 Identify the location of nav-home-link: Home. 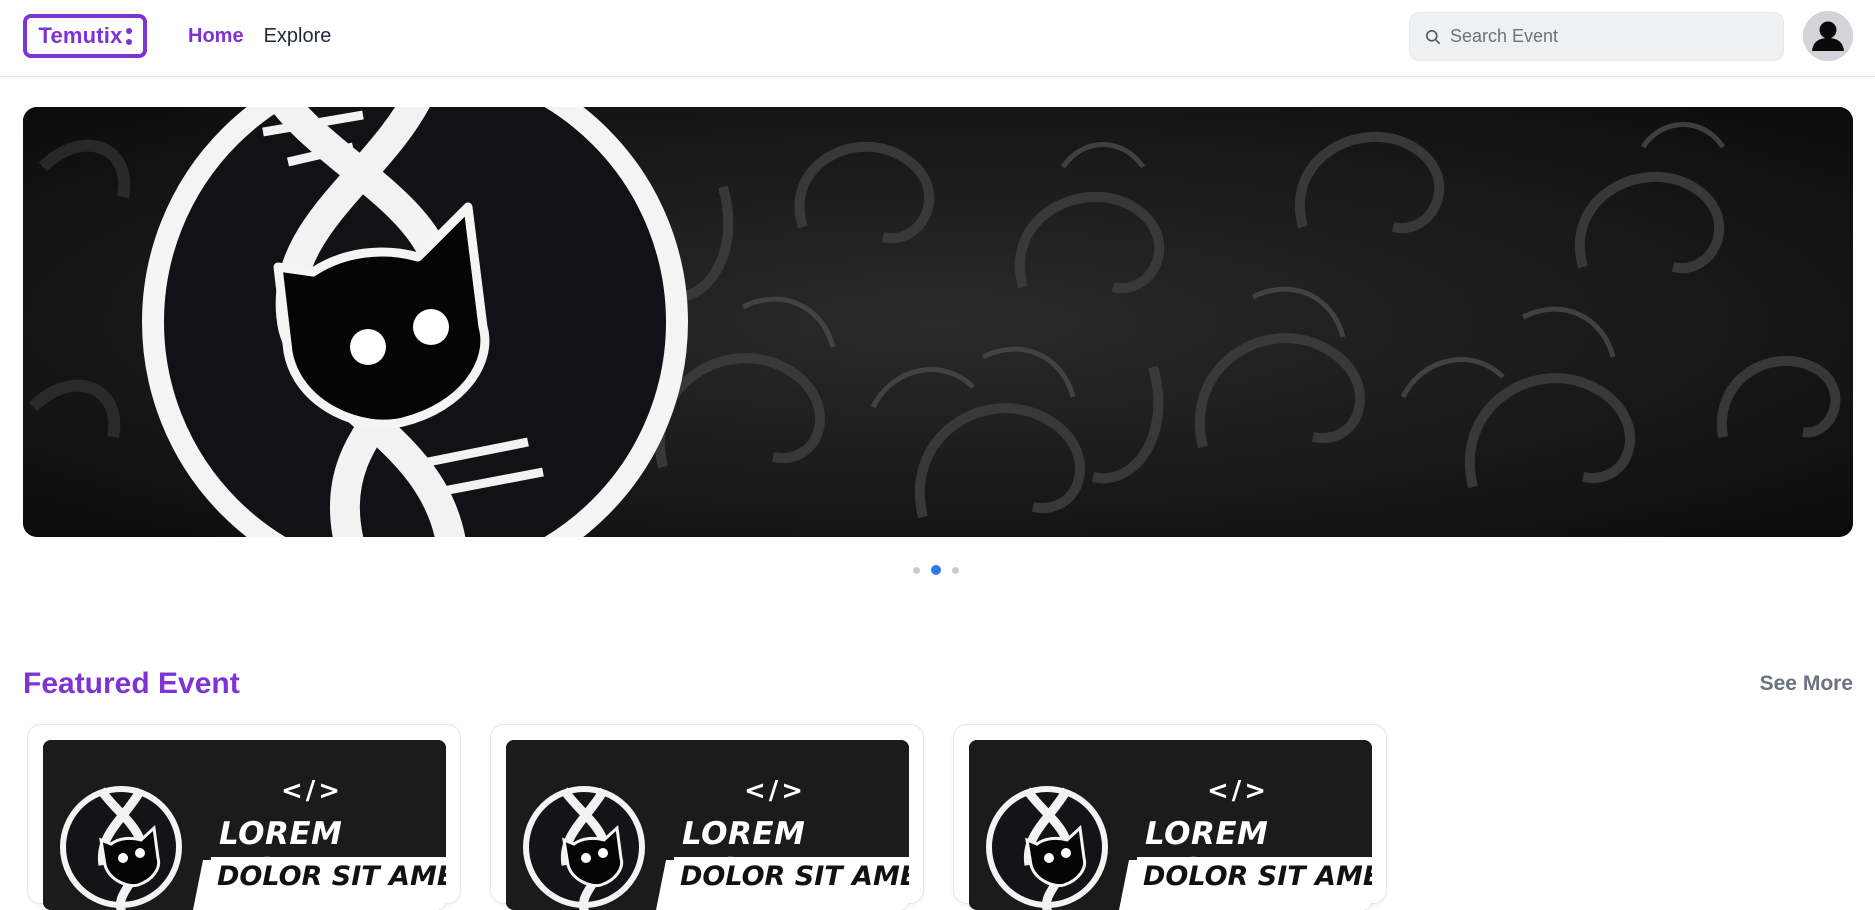
(216, 36).